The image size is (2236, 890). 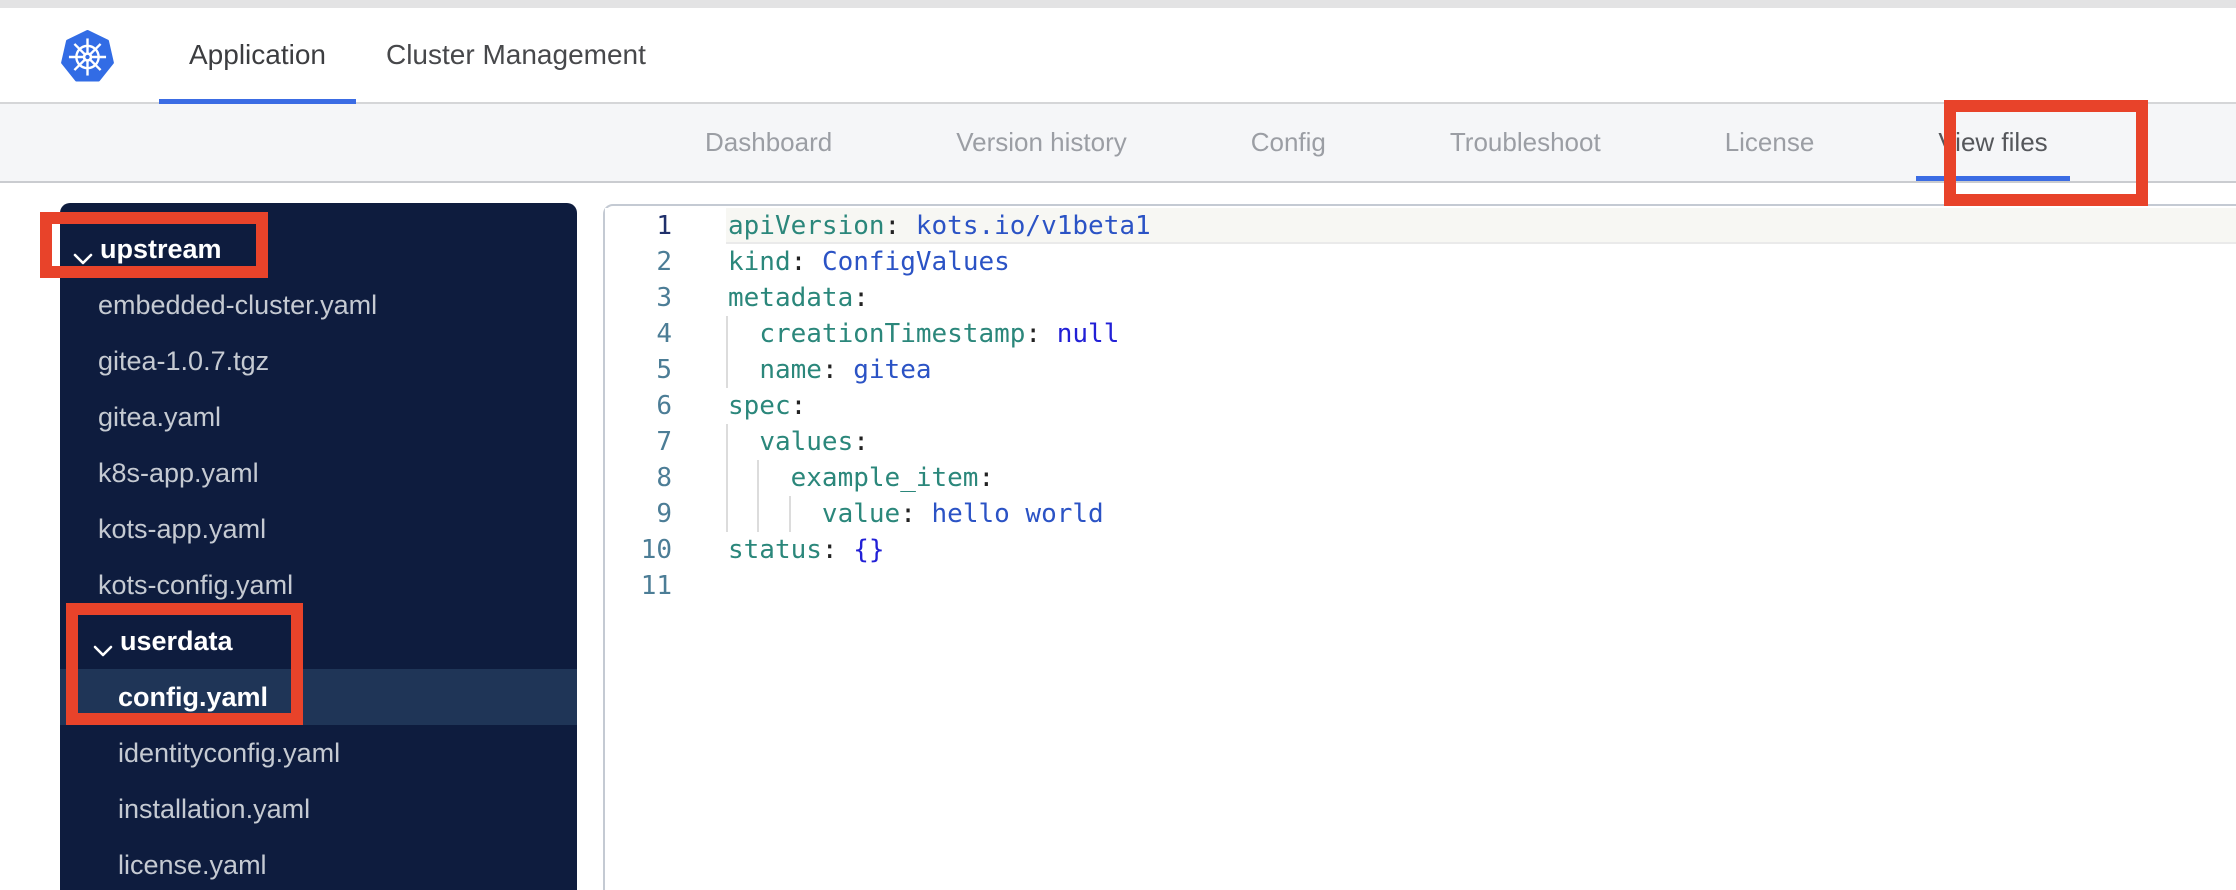 I want to click on nav-tab-config: Config, so click(x=1288, y=142).